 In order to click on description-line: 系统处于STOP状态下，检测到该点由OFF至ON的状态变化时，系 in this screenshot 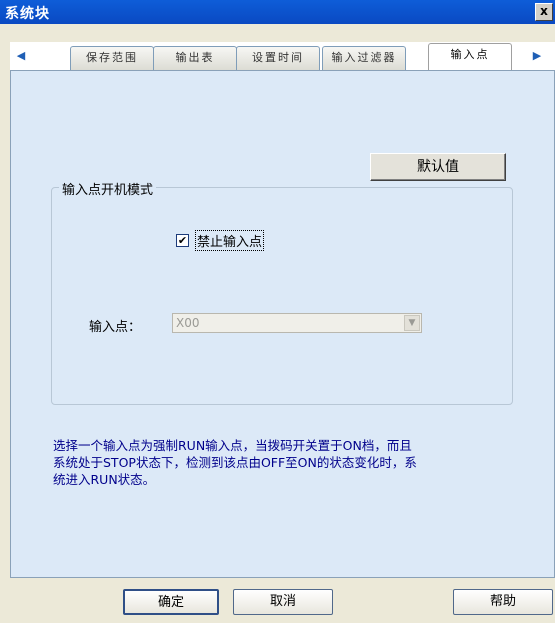, I will do `click(235, 462)`.